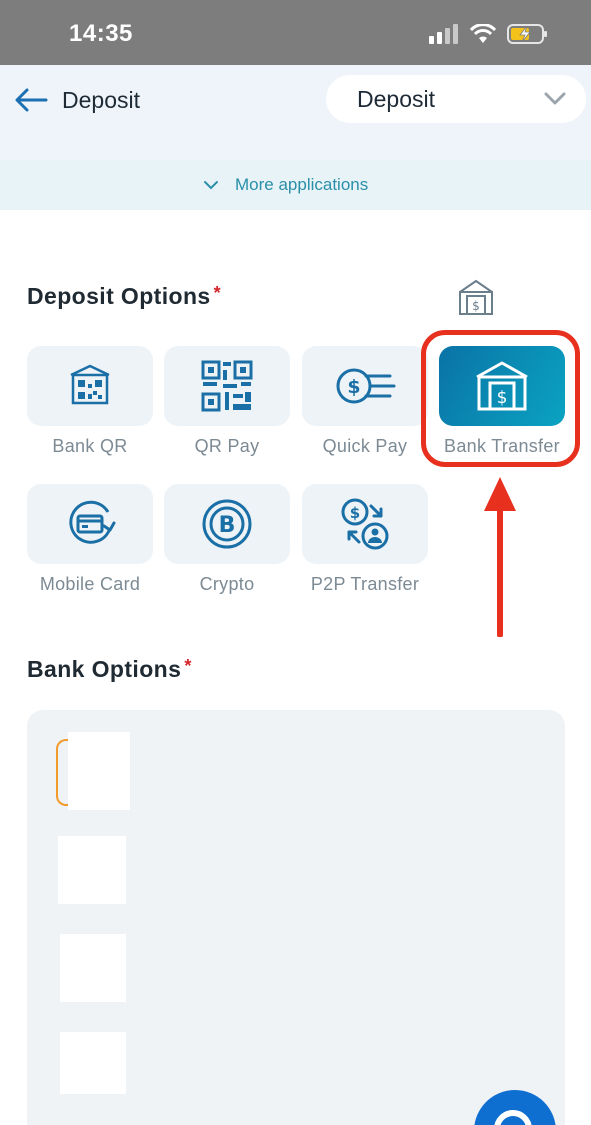  I want to click on back-arrow-icon, so click(31, 100).